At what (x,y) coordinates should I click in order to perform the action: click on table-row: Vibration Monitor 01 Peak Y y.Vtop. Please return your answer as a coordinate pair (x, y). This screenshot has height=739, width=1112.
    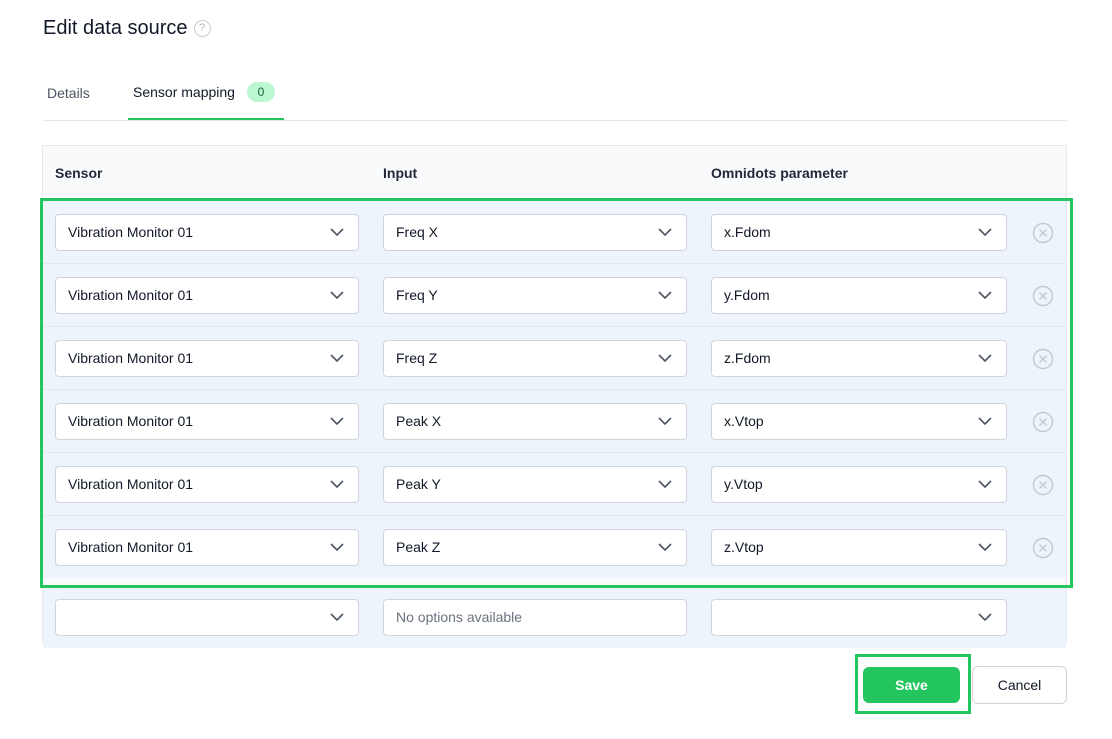
    Looking at the image, I should click on (554, 483).